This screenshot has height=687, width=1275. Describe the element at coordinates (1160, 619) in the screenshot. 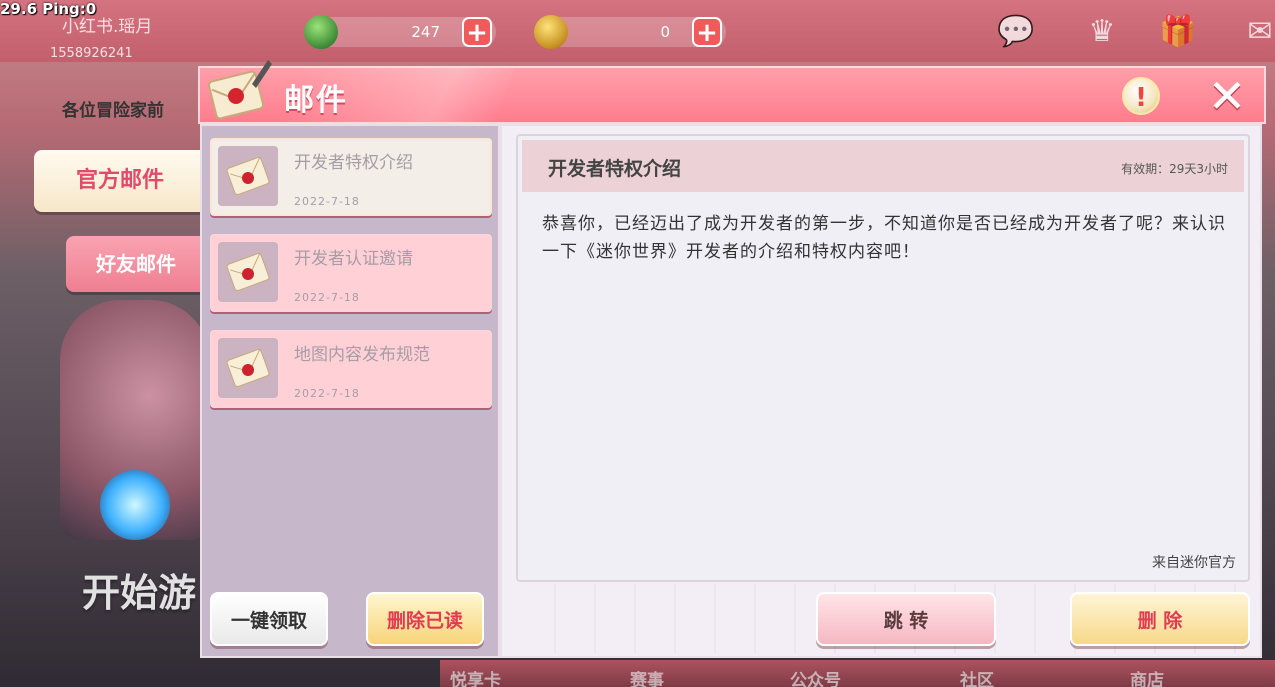

I see `delete-button: 删 除` at that location.